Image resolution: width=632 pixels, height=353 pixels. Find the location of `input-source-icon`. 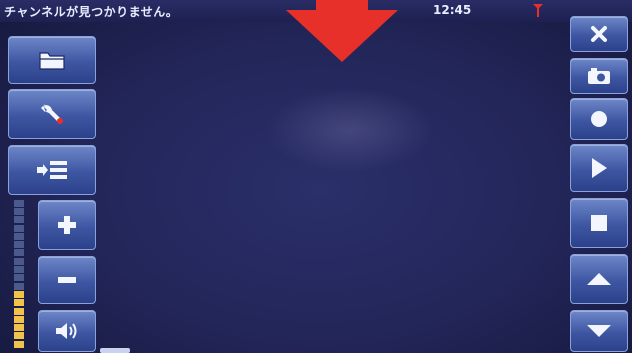

input-source-icon is located at coordinates (52, 170).